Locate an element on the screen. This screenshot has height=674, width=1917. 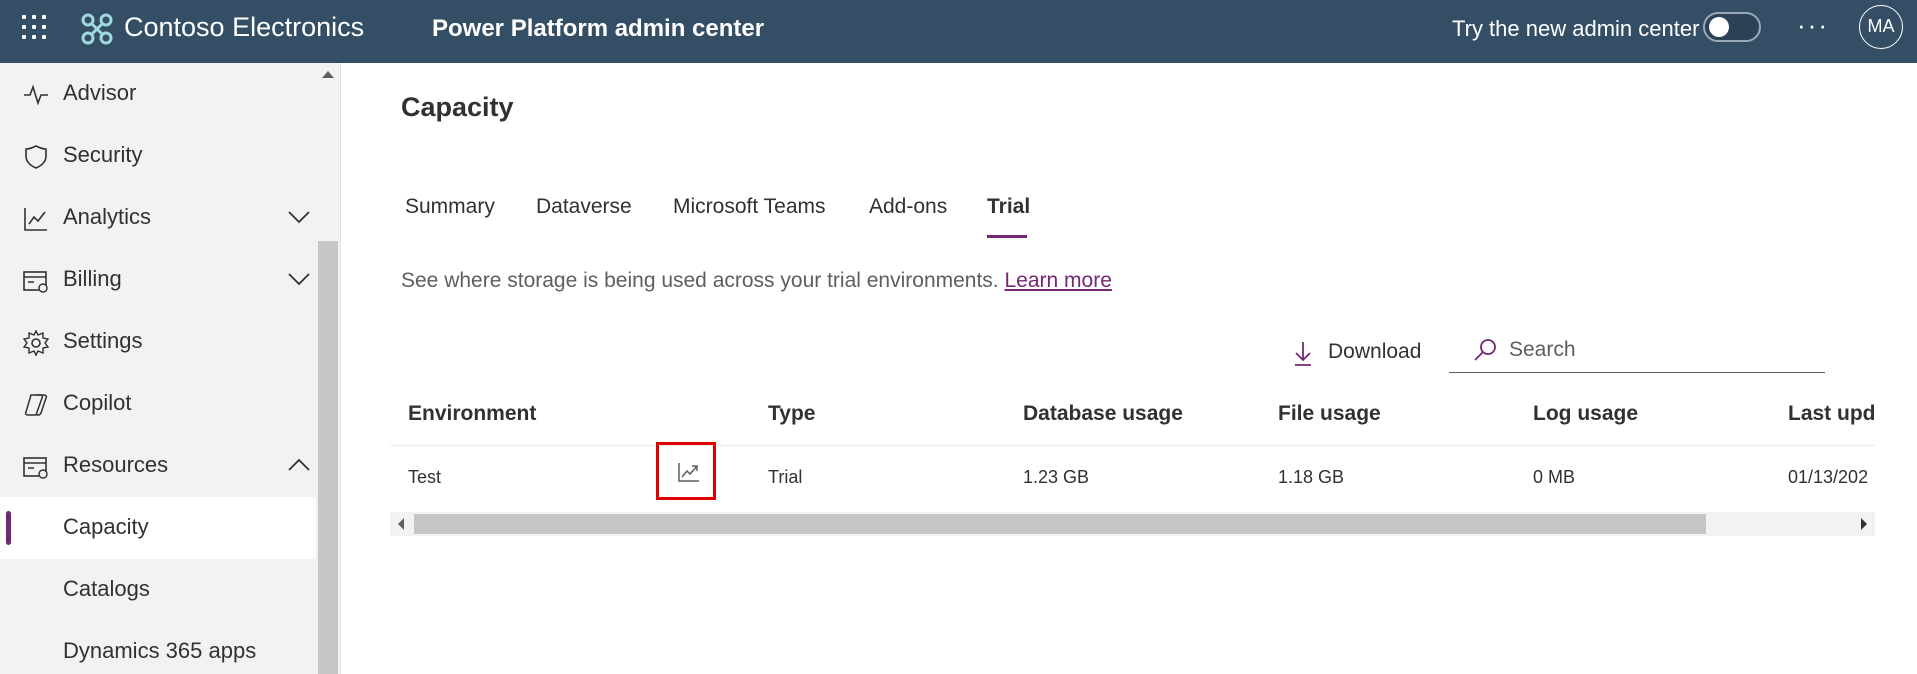
download-label: Download is located at coordinates (1375, 351).